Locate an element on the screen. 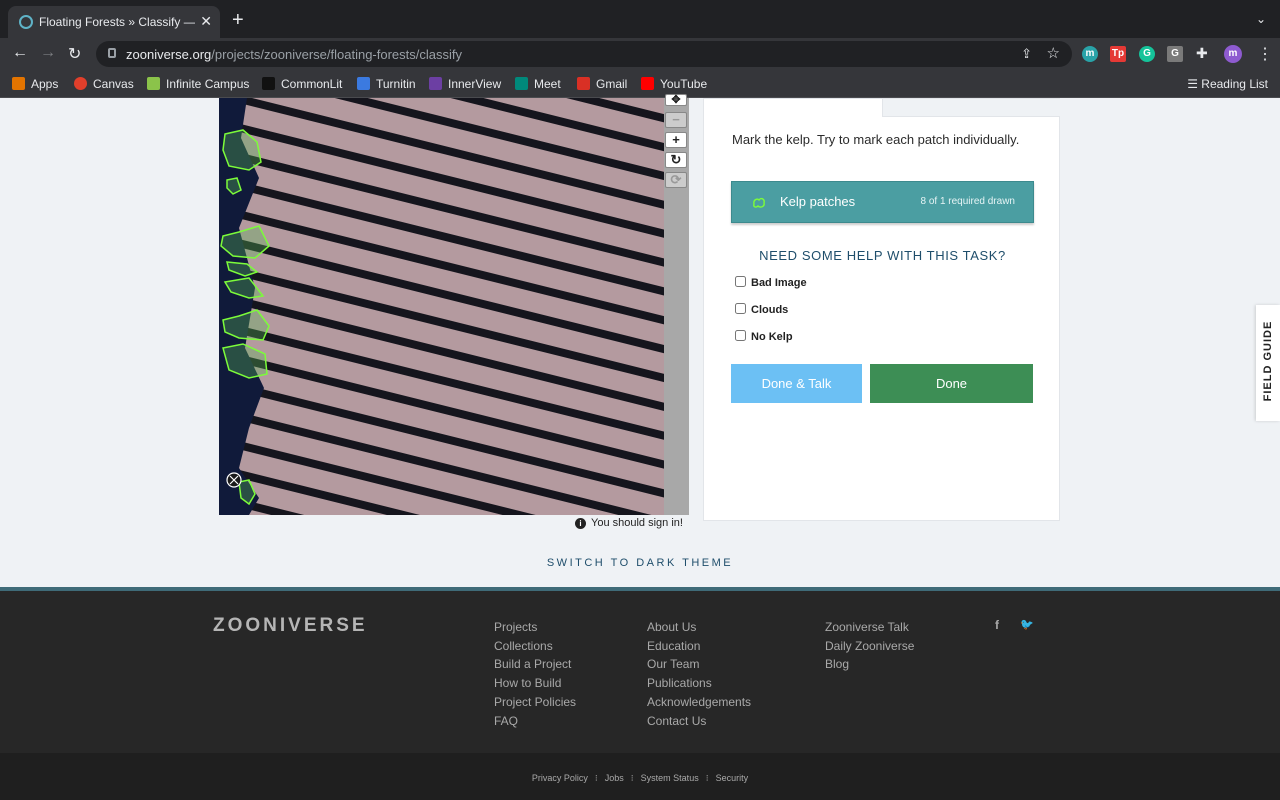 The image size is (1280, 800). no-kelp-checkbox-row: No Kelp is located at coordinates (764, 336).